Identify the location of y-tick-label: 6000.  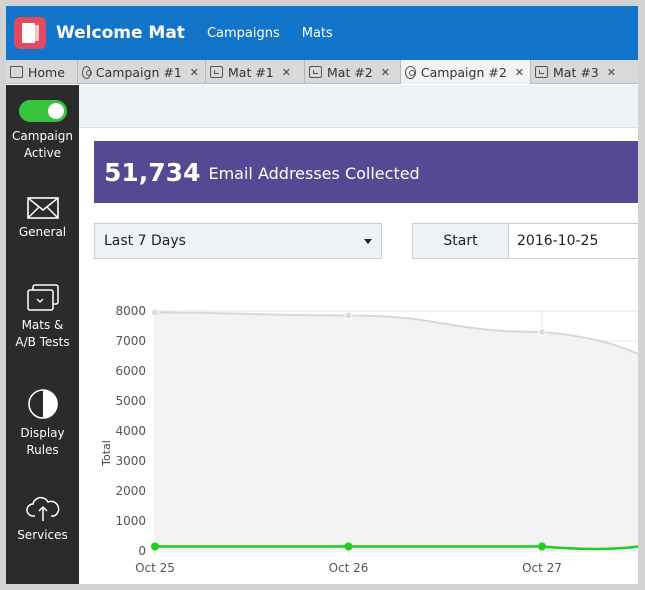
(130, 371).